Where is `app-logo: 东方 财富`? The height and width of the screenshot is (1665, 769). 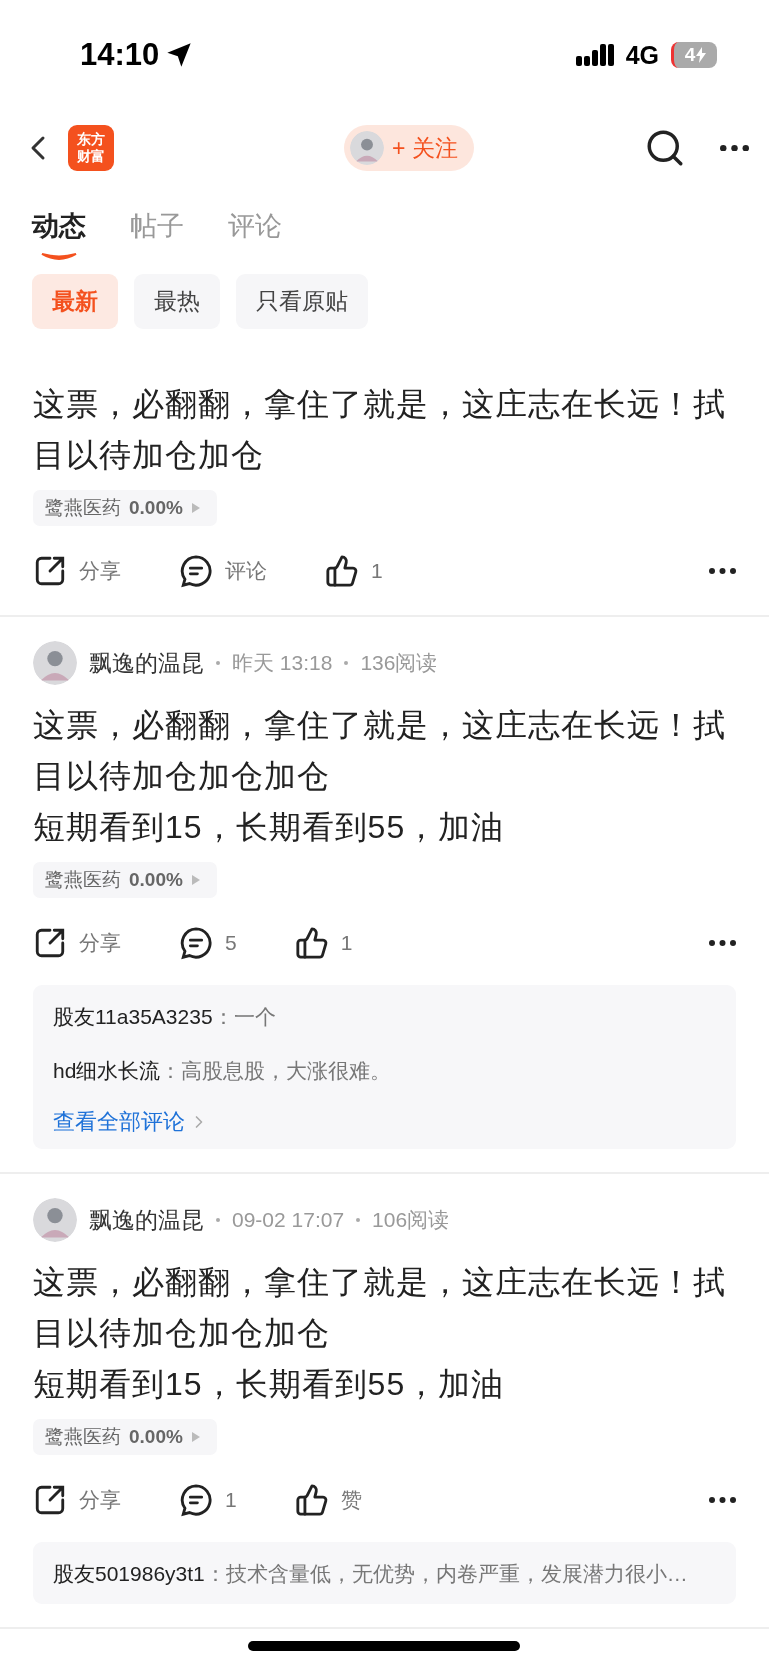
app-logo: 东方 财富 is located at coordinates (91, 148).